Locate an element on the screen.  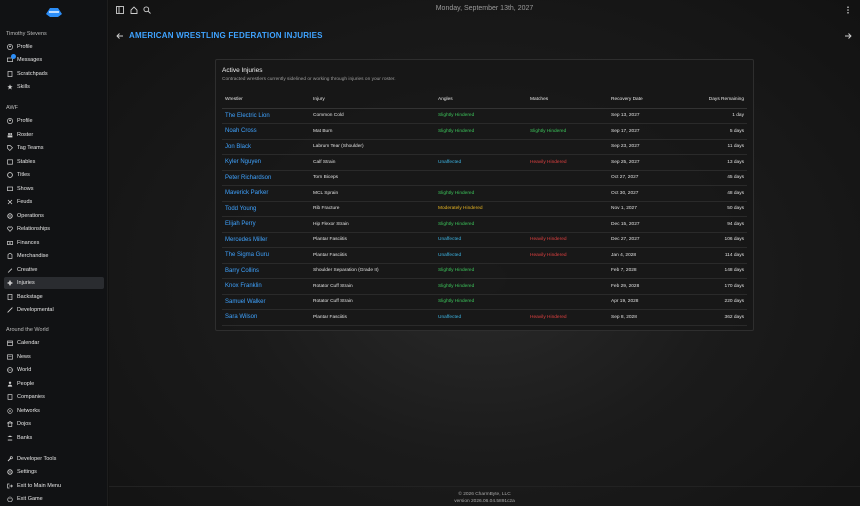
wrestler-name: Samuel Walker is located at coordinates (266, 302).